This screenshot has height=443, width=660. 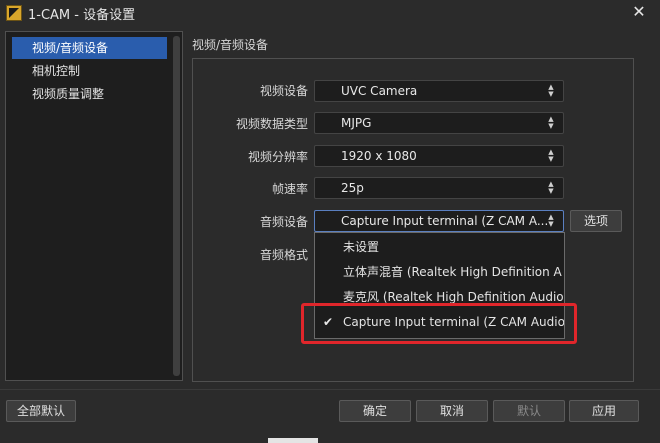 I want to click on dropdown-option-none: 未设置, so click(x=439, y=247).